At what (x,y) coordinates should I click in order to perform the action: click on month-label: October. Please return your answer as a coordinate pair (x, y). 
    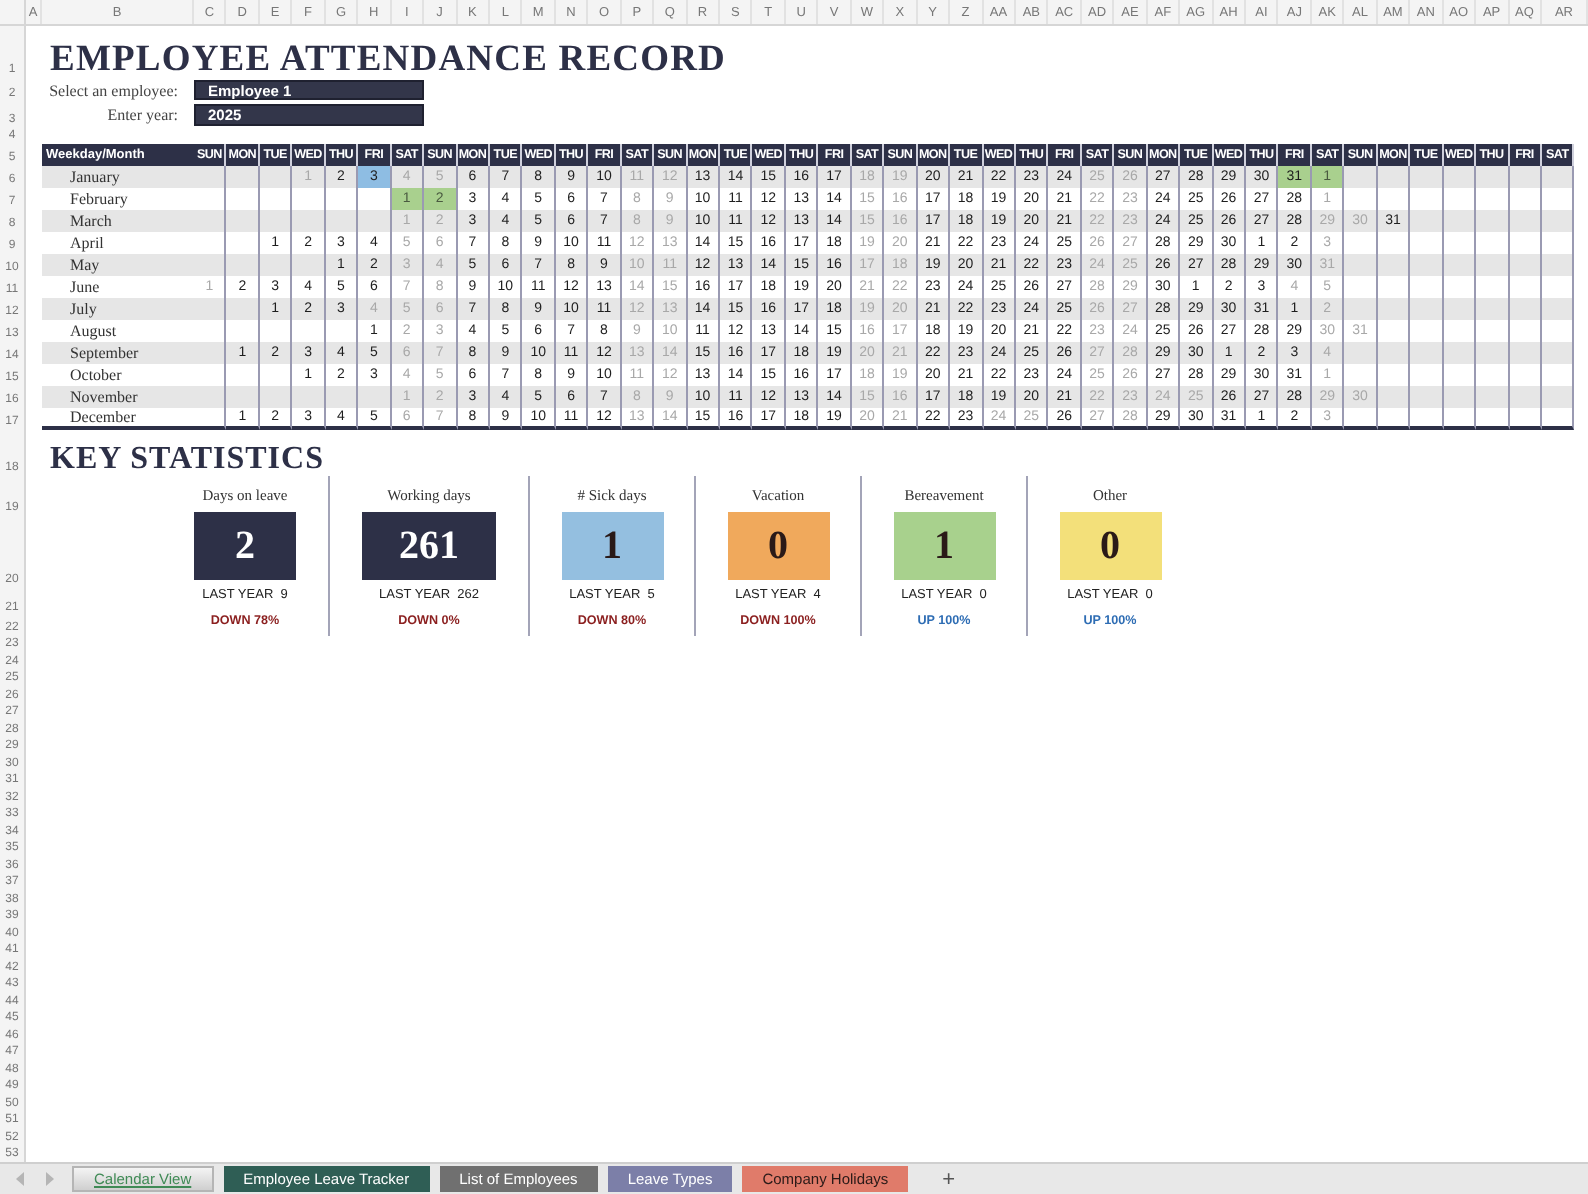
    Looking at the image, I should click on (96, 375).